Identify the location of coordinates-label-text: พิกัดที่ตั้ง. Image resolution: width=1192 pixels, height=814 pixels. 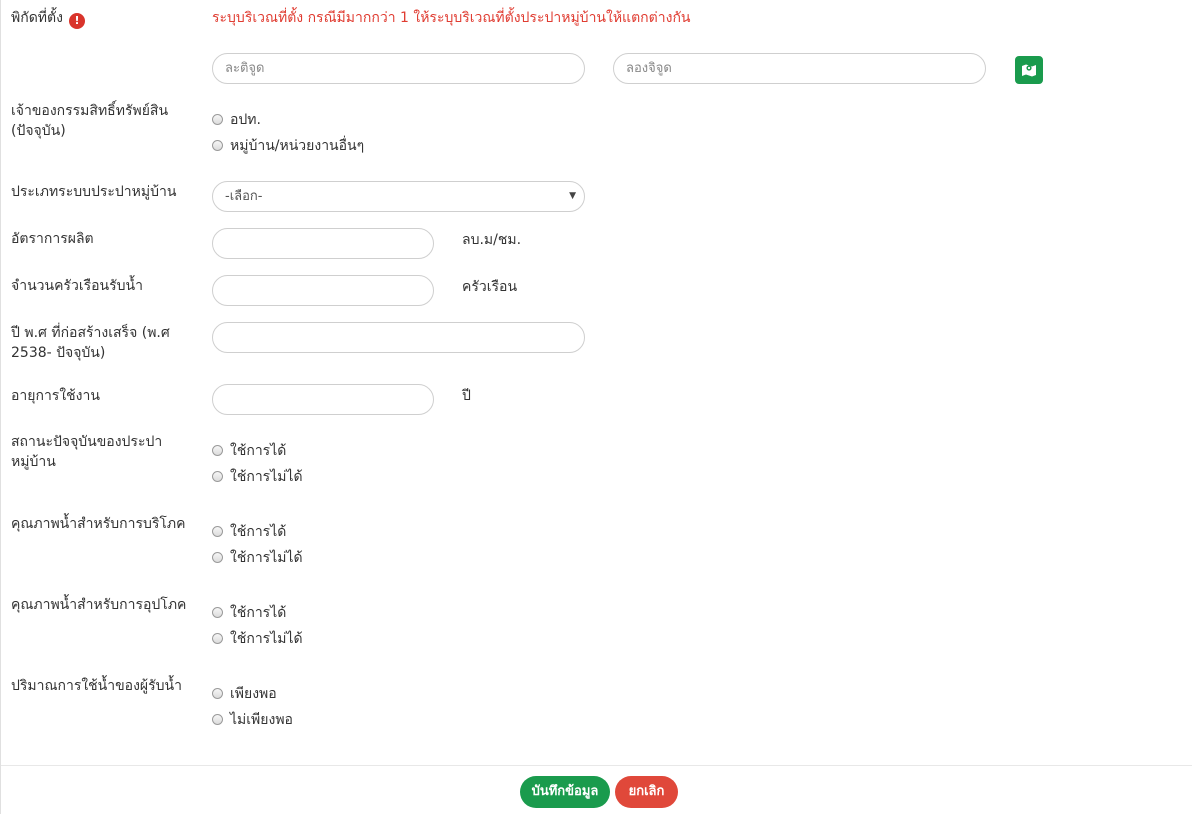
(37, 18).